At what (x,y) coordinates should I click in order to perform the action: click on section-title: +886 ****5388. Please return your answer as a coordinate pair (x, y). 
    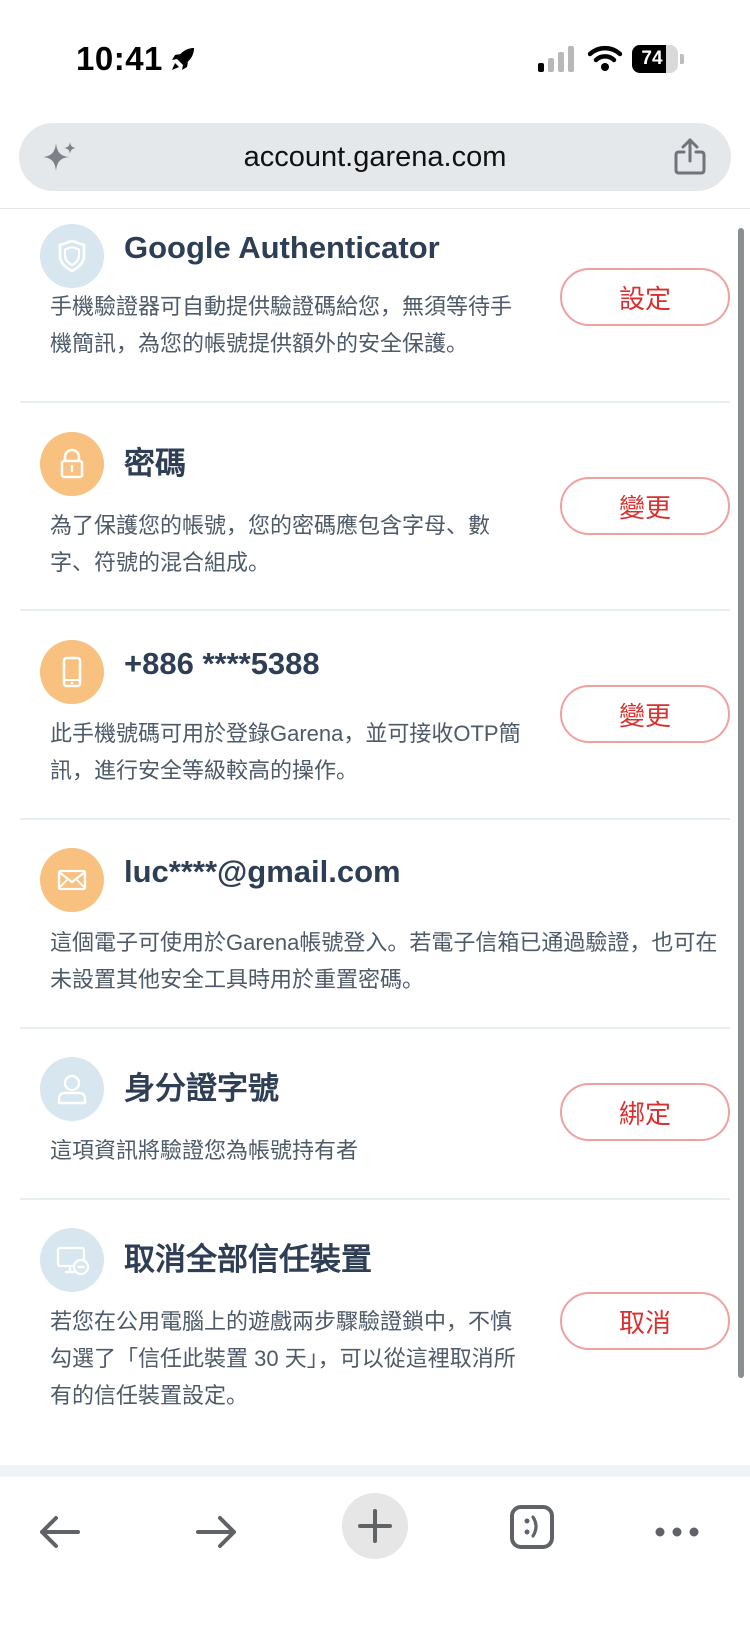
    Looking at the image, I should click on (222, 663).